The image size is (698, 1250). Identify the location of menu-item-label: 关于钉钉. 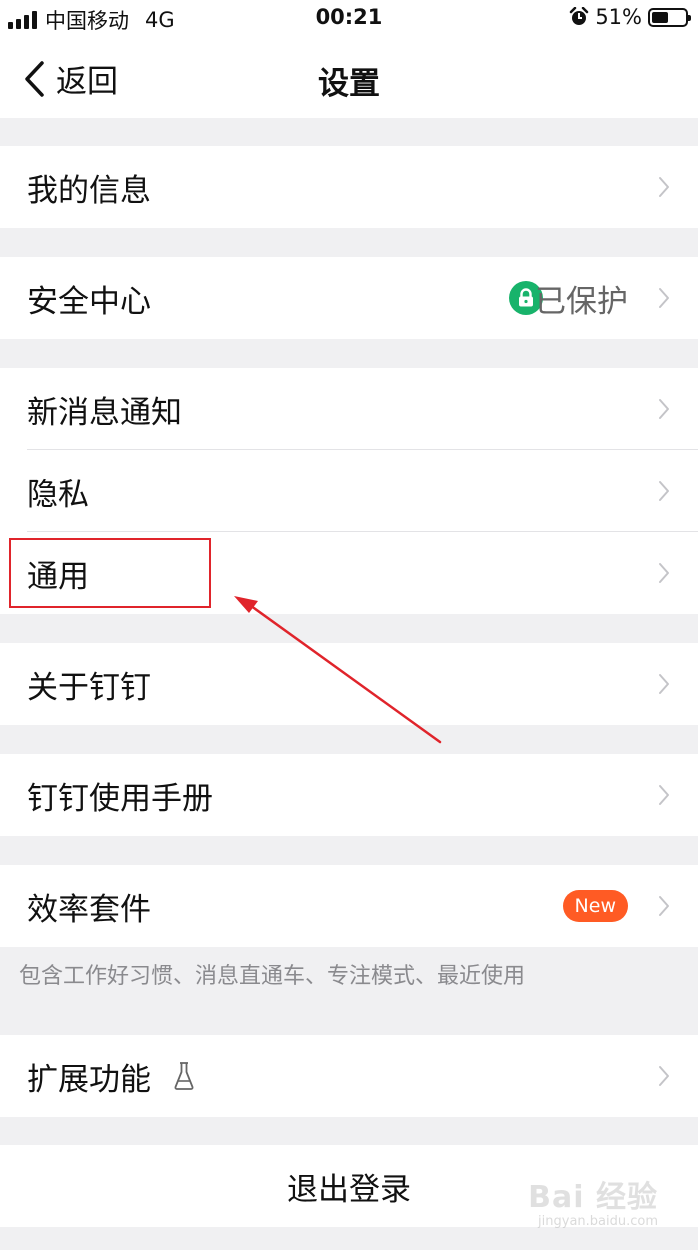
(89, 687).